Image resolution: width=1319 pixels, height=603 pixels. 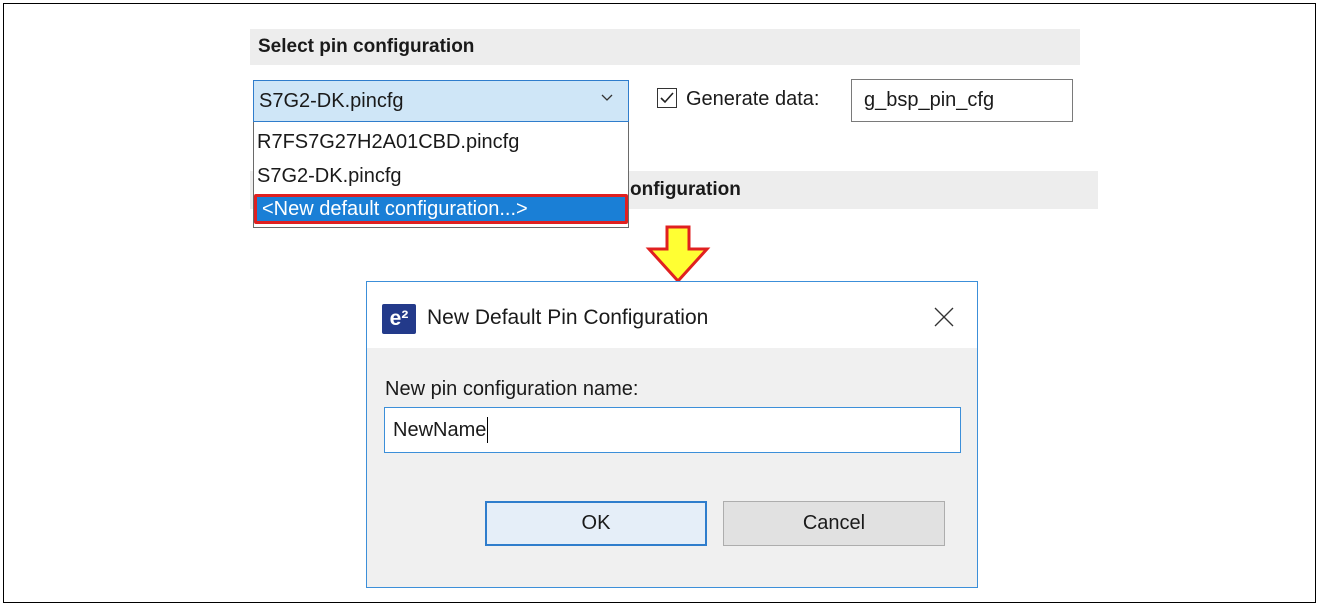 I want to click on section-header-label: Select pin configuration, so click(x=366, y=46).